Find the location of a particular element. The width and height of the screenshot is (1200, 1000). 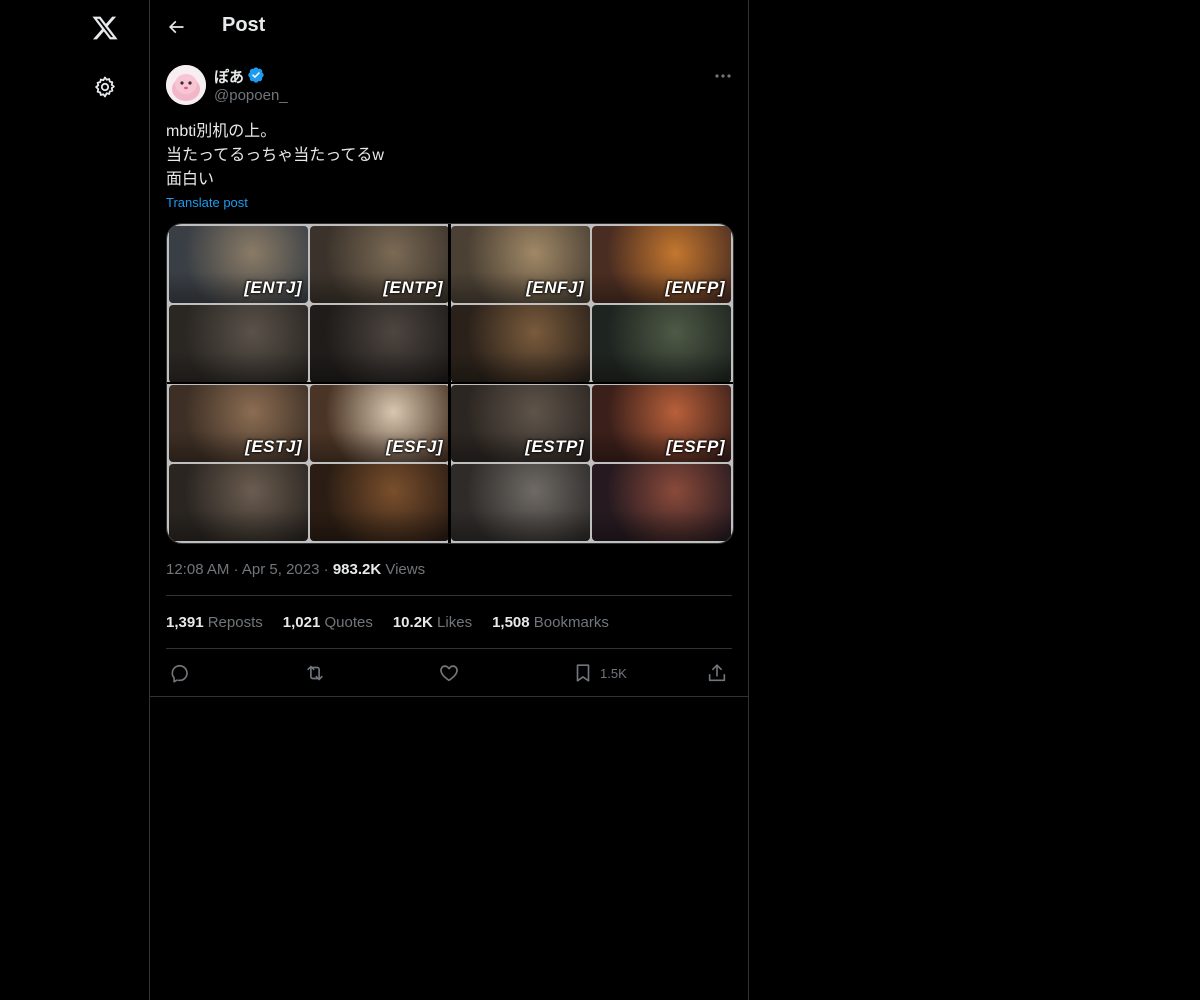

header: Post is located at coordinates (449, 26).